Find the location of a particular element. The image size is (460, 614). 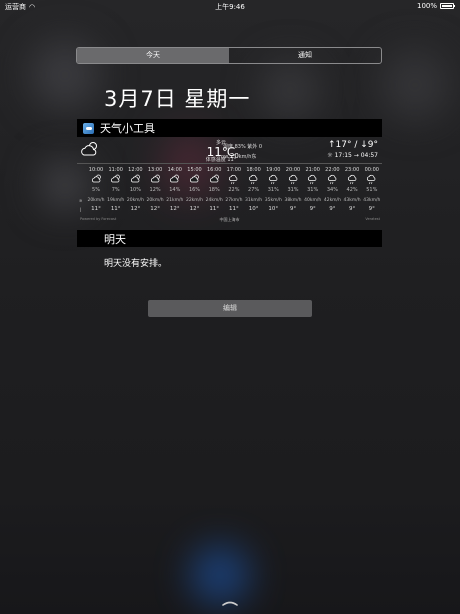

hour-label: 17:00 is located at coordinates (234, 170).